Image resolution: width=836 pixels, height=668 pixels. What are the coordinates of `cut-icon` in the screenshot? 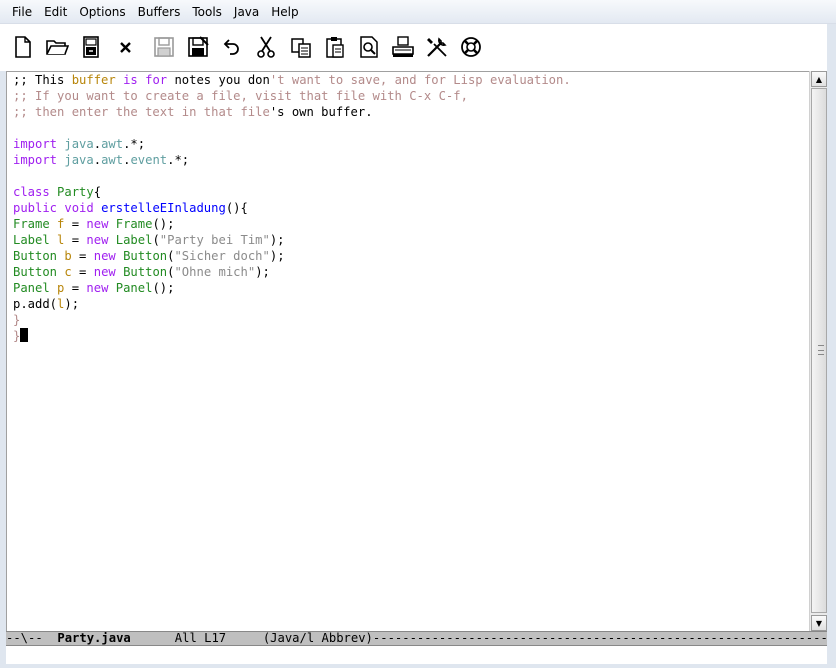 It's located at (266, 47).